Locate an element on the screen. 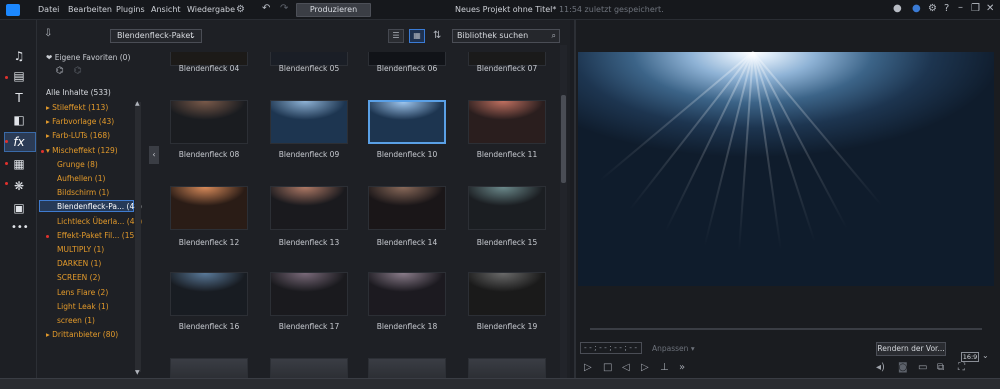 This screenshot has width=1000, height=389. preview-timeline is located at coordinates (786, 329).